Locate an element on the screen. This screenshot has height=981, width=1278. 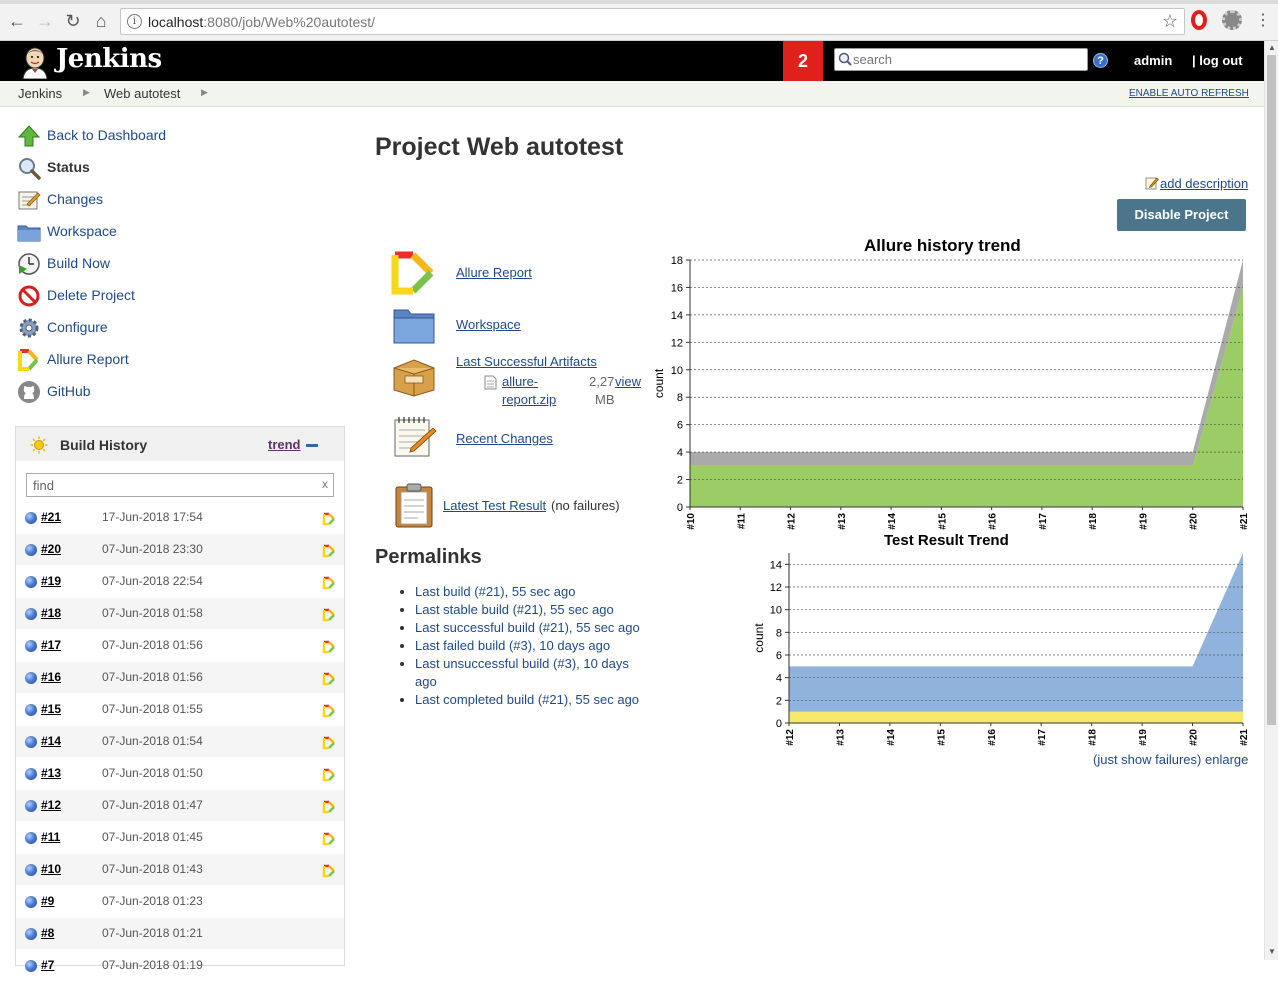
search-input is located at coordinates (968, 59).